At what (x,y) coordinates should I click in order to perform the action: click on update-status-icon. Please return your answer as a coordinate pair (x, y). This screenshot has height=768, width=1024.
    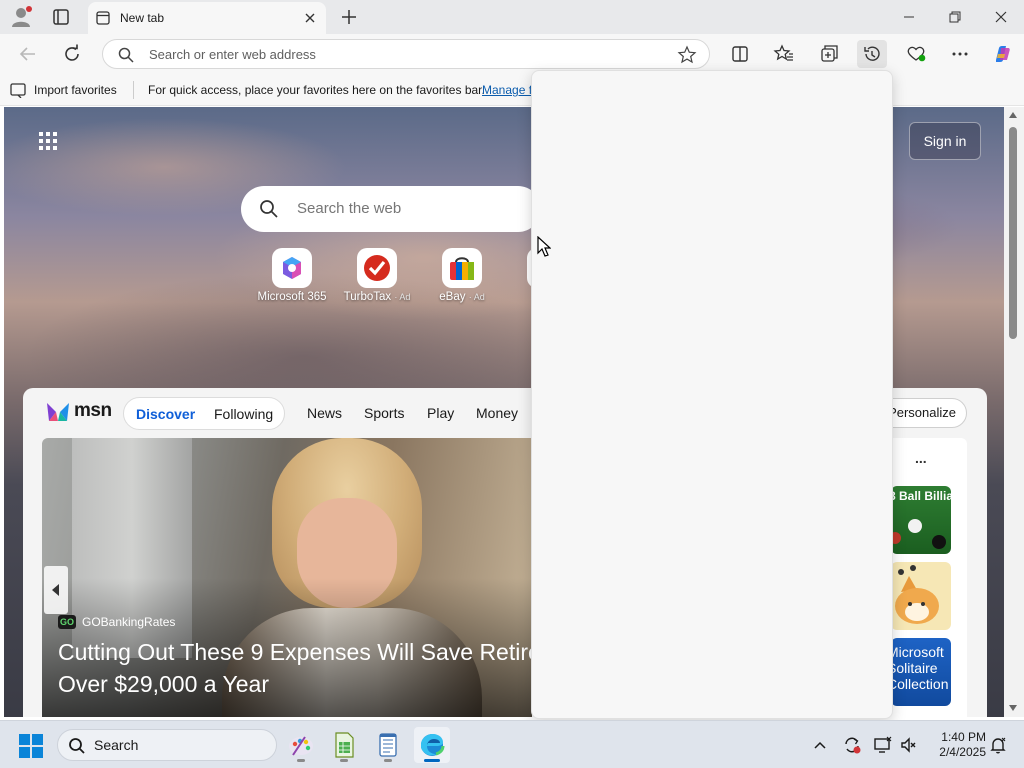
    Looking at the image, I should click on (852, 745).